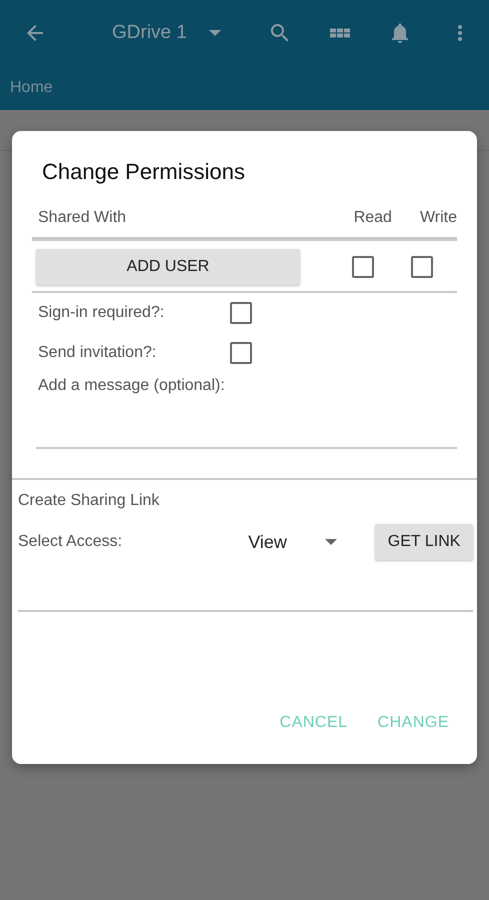 Image resolution: width=489 pixels, height=900 pixels. I want to click on dialog-action-button: CHANGE, so click(413, 723).